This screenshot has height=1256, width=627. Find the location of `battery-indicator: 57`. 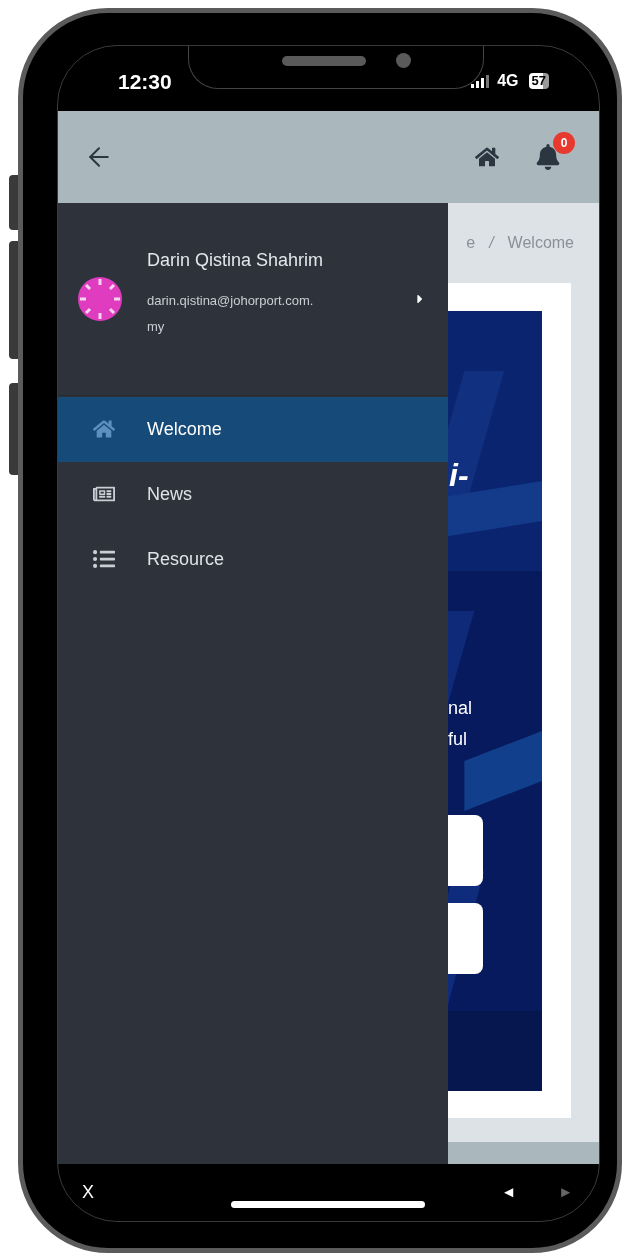

battery-indicator: 57 is located at coordinates (538, 81).